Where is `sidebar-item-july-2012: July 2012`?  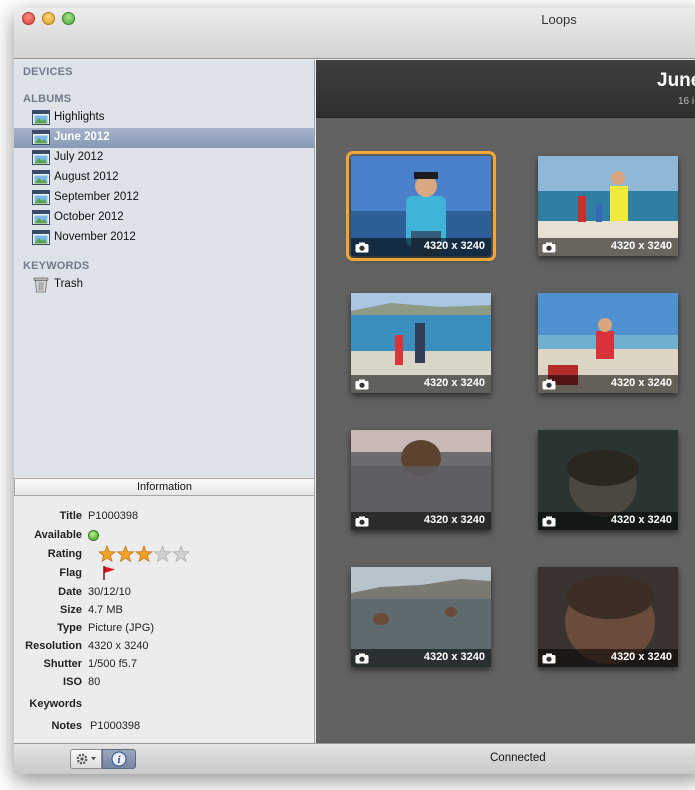
sidebar-item-july-2012: July 2012 is located at coordinates (164, 158).